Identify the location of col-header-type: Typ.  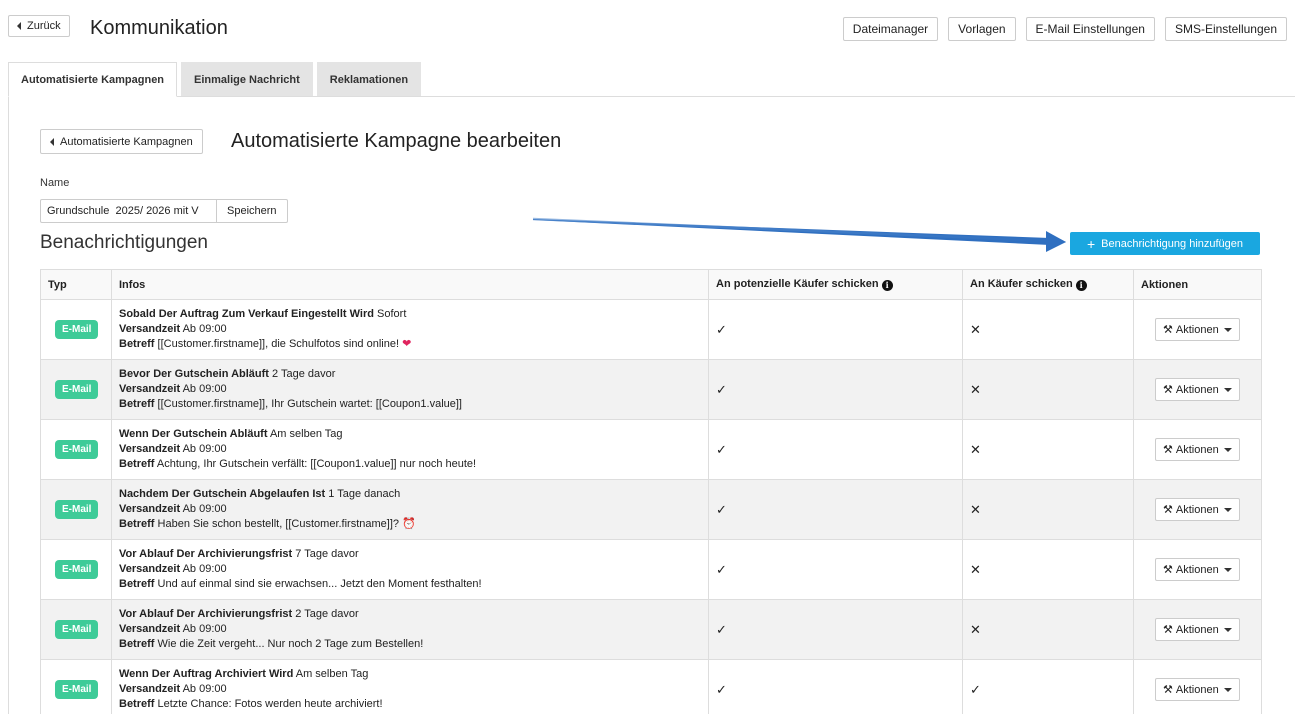
(76, 284).